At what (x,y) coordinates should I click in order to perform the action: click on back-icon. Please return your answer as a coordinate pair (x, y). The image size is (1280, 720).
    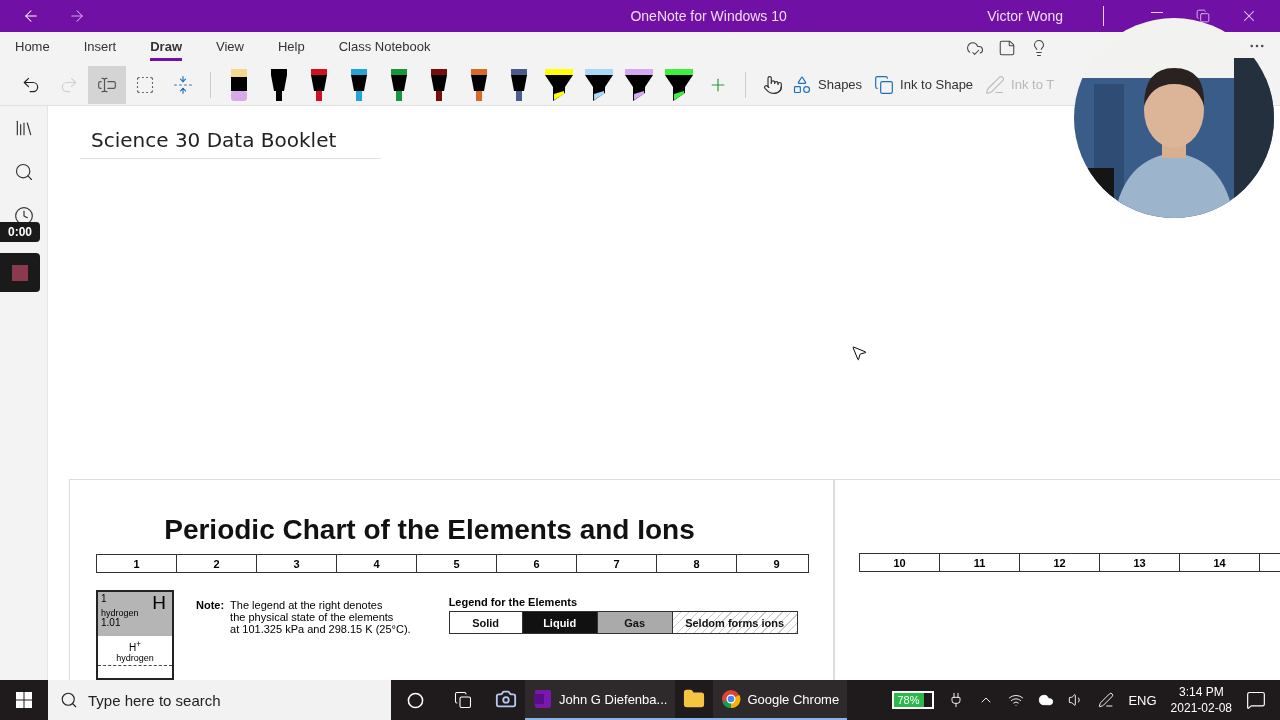
    Looking at the image, I should click on (31, 16).